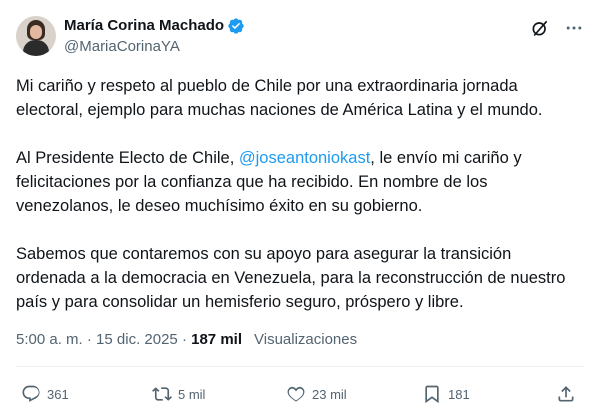 Image resolution: width=600 pixels, height=418 pixels. I want to click on retweet-count: 5 mil, so click(192, 394).